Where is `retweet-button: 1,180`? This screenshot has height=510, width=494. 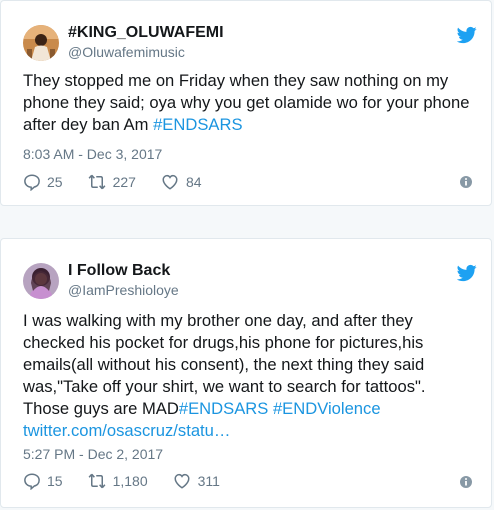
retweet-button: 1,180 is located at coordinates (117, 481).